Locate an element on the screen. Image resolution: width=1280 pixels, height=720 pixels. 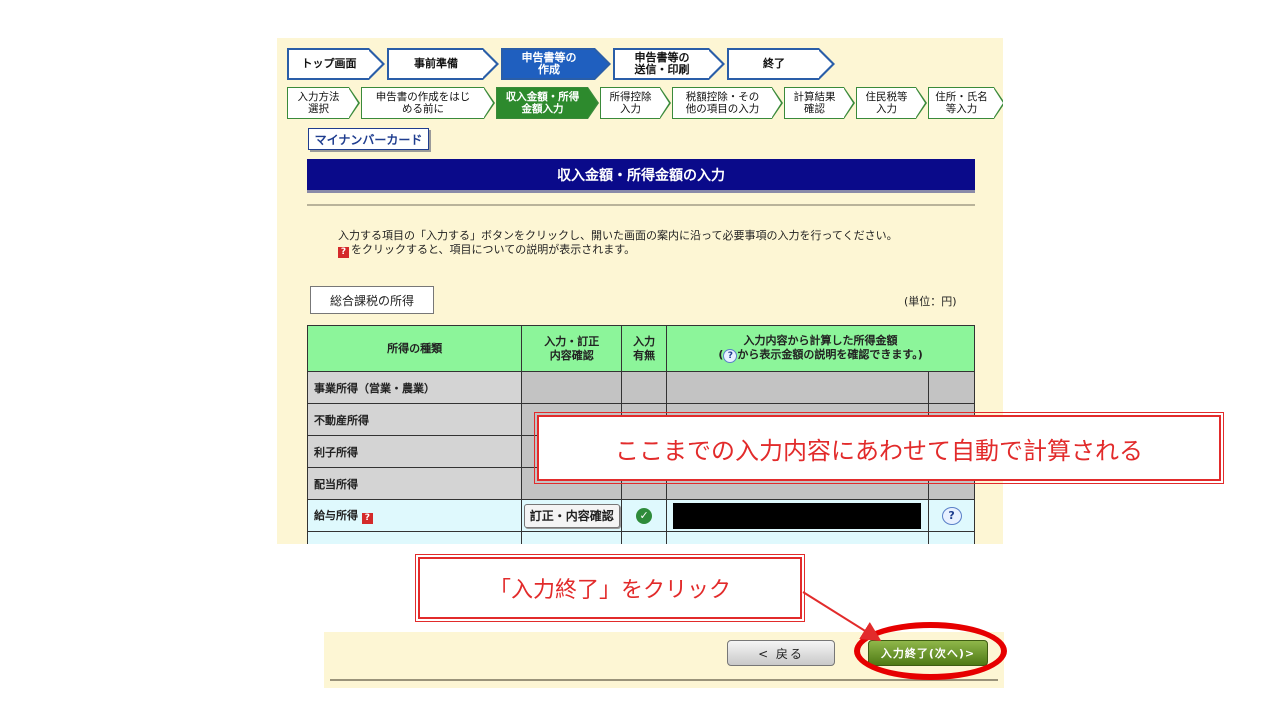
pointer-arrow is located at coordinates (842, 616).